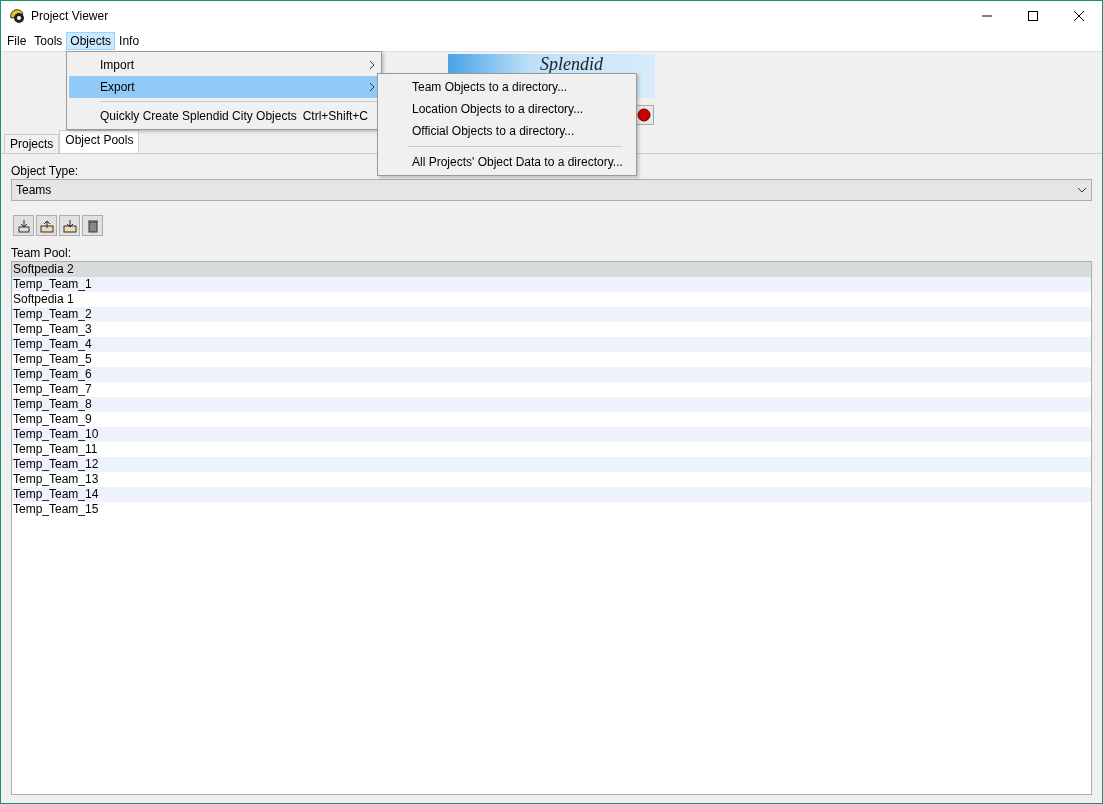 The height and width of the screenshot is (804, 1103). I want to click on chevron-down-icon, so click(1082, 190).